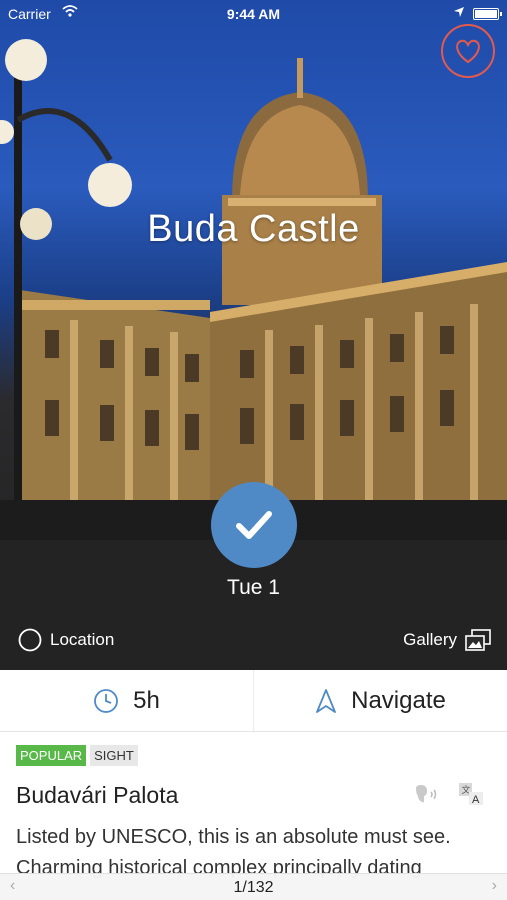 This screenshot has width=507, height=900. What do you see at coordinates (471, 796) in the screenshot?
I see `translate-icon: 文 A` at bounding box center [471, 796].